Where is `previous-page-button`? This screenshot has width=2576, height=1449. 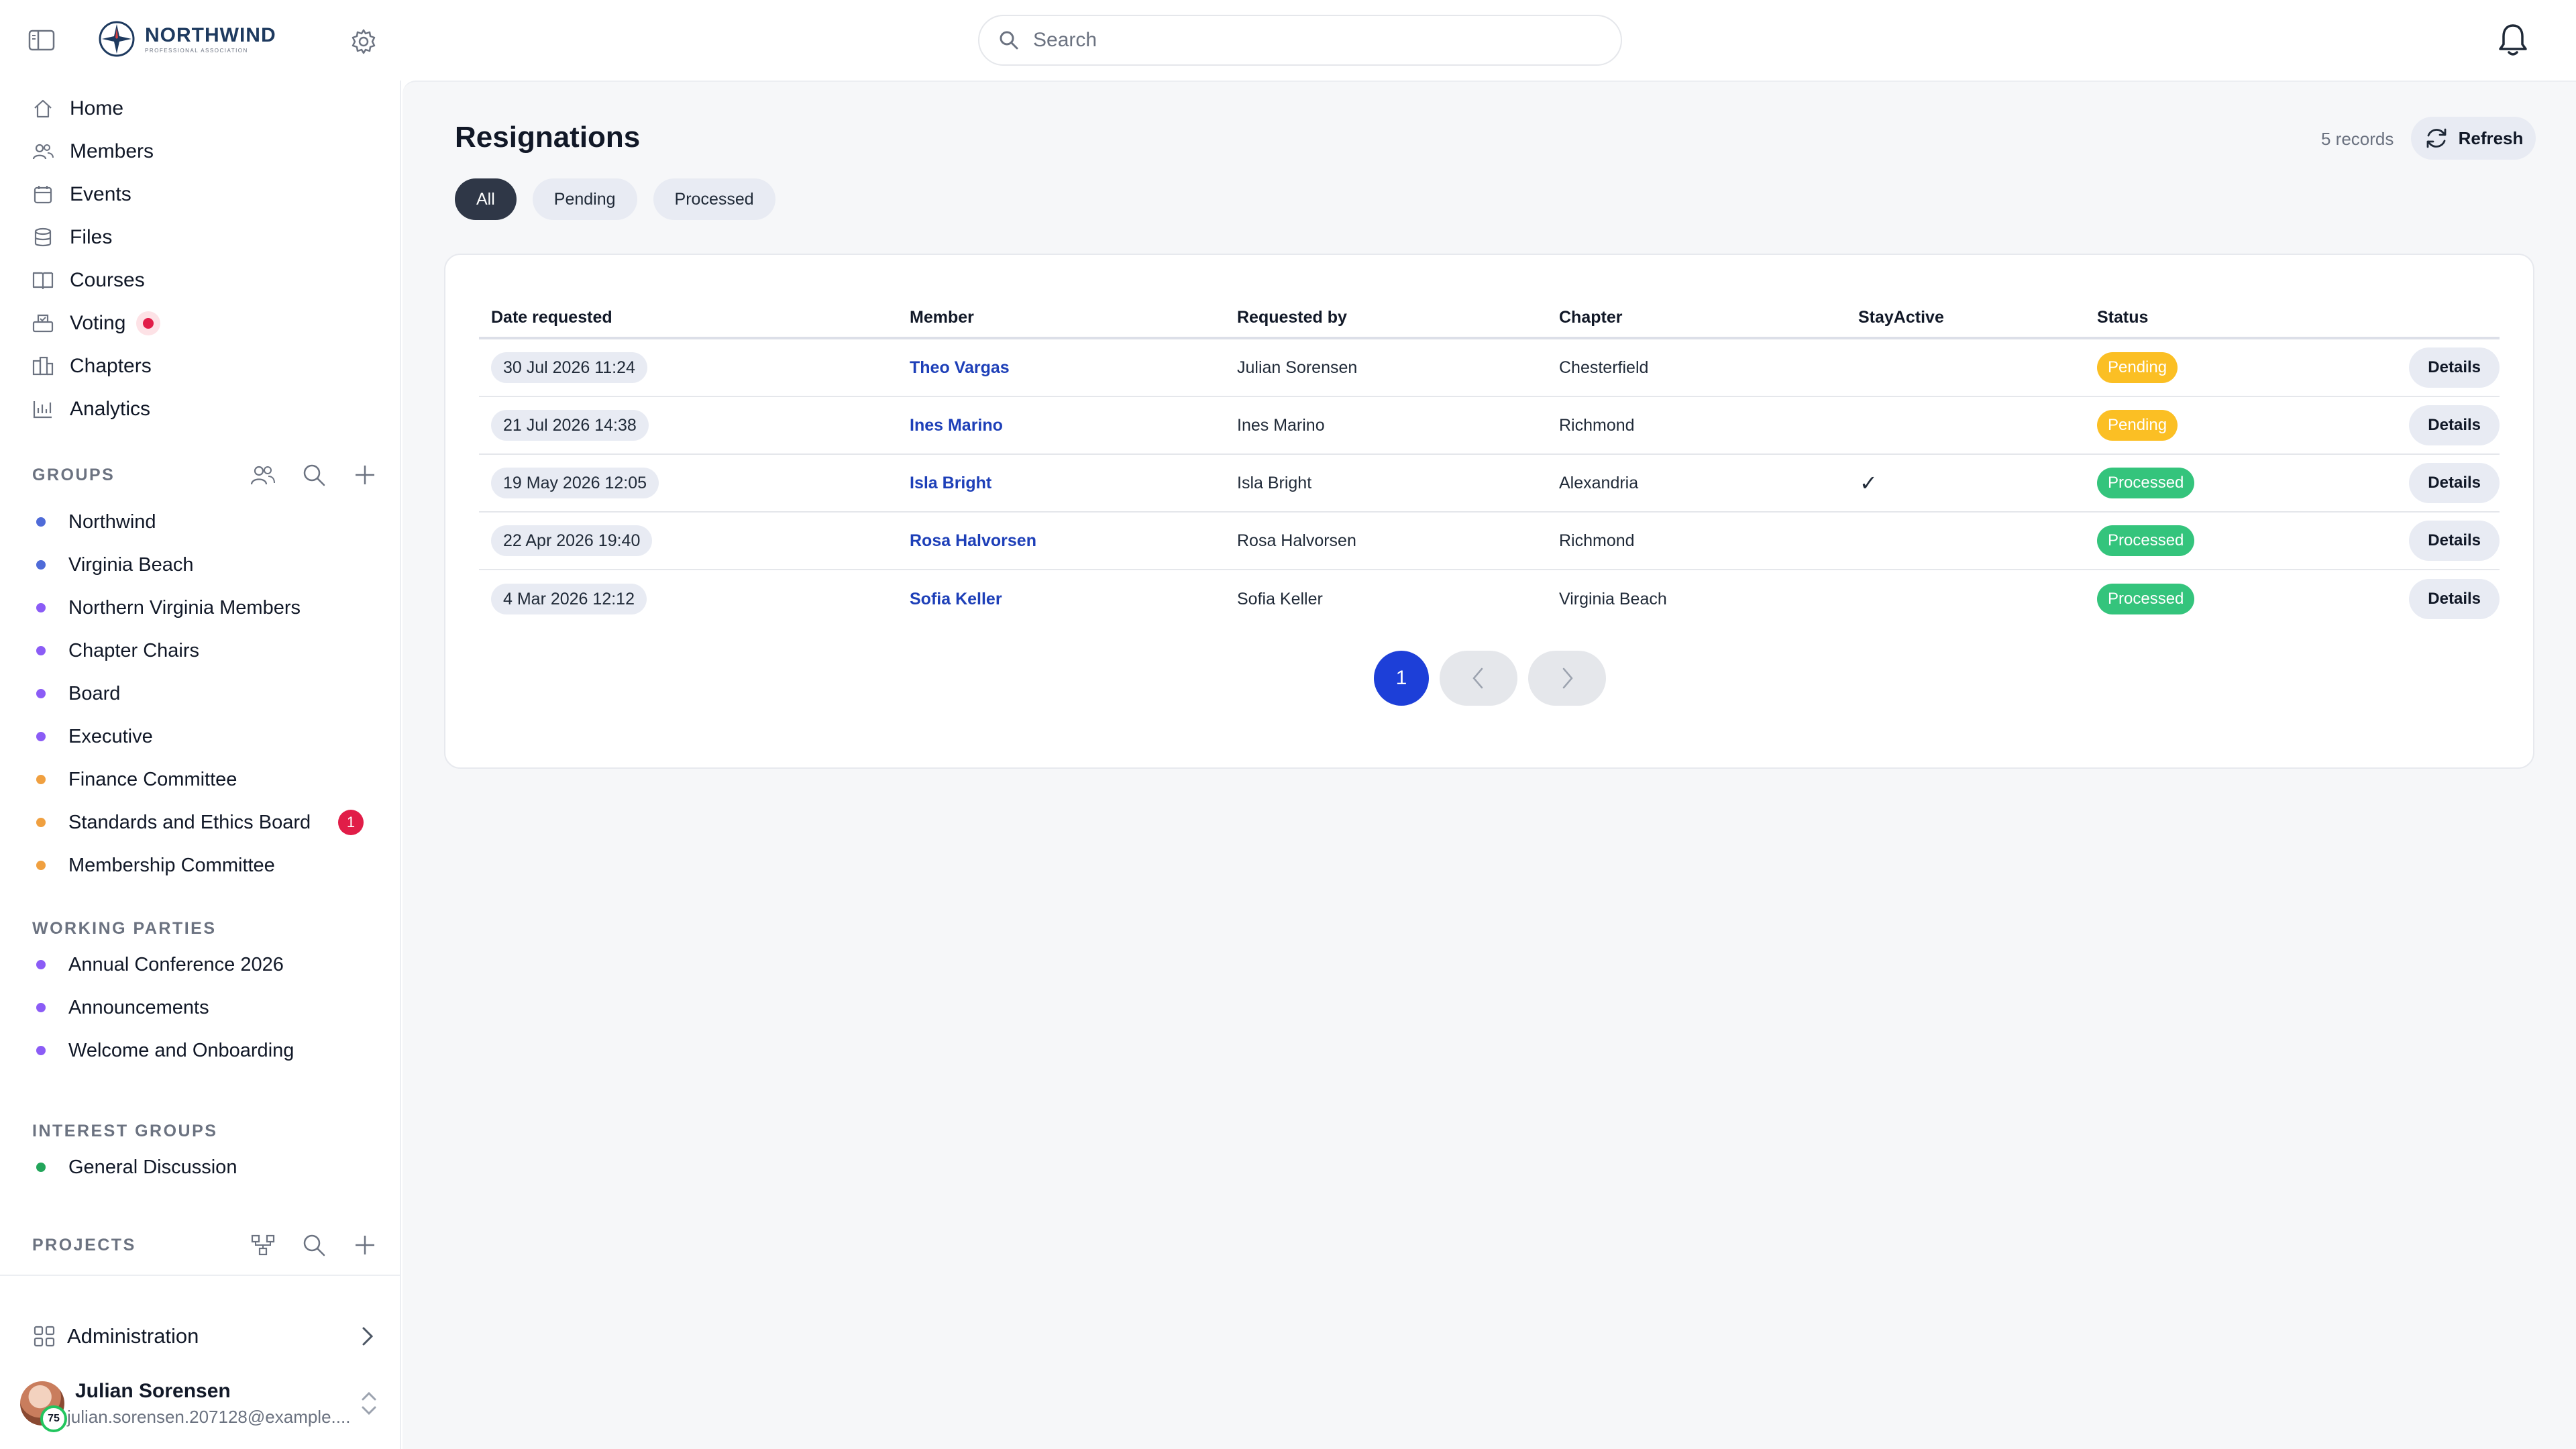 previous-page-button is located at coordinates (1478, 678).